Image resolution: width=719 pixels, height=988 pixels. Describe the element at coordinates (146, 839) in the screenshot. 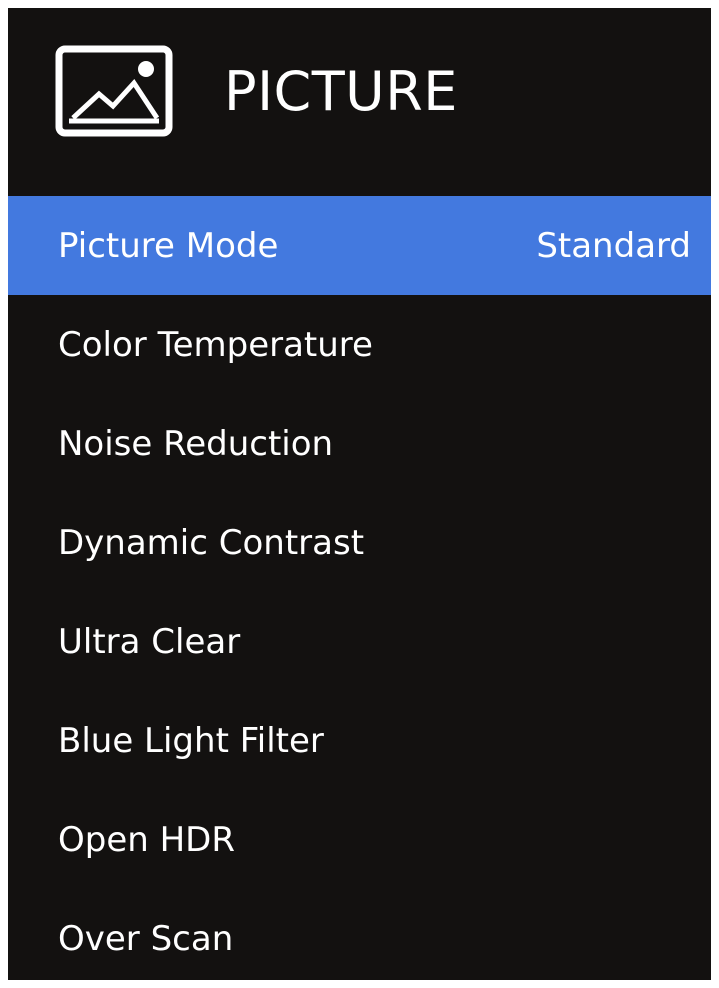

I see `menu-item-label: Open HDR` at that location.